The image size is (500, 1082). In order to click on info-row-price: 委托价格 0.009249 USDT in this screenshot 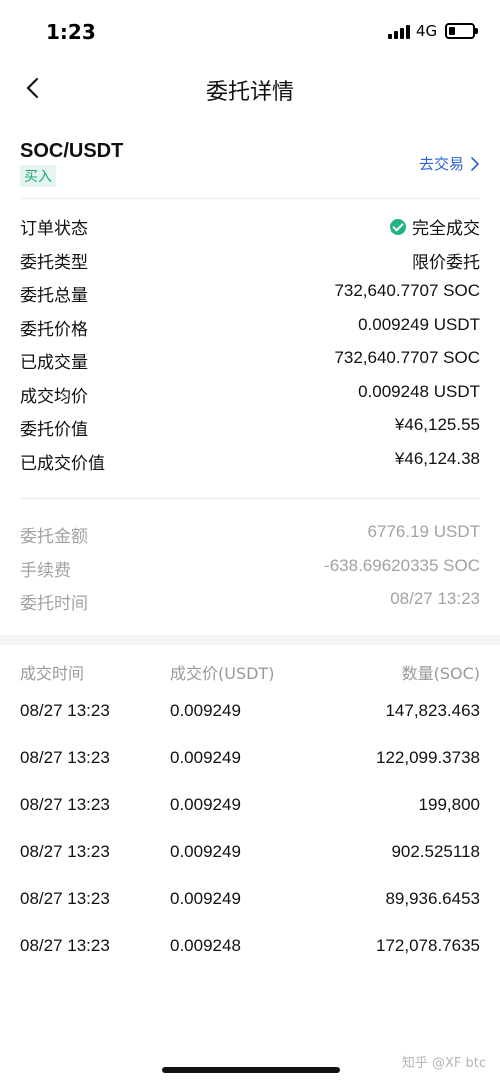, I will do `click(250, 328)`.